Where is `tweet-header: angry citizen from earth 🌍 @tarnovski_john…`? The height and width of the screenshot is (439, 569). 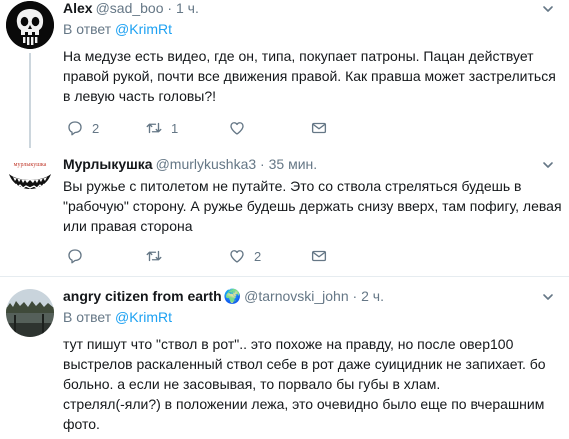 tweet-header: angry citizen from earth 🌍 @tarnovski_john… is located at coordinates (223, 296).